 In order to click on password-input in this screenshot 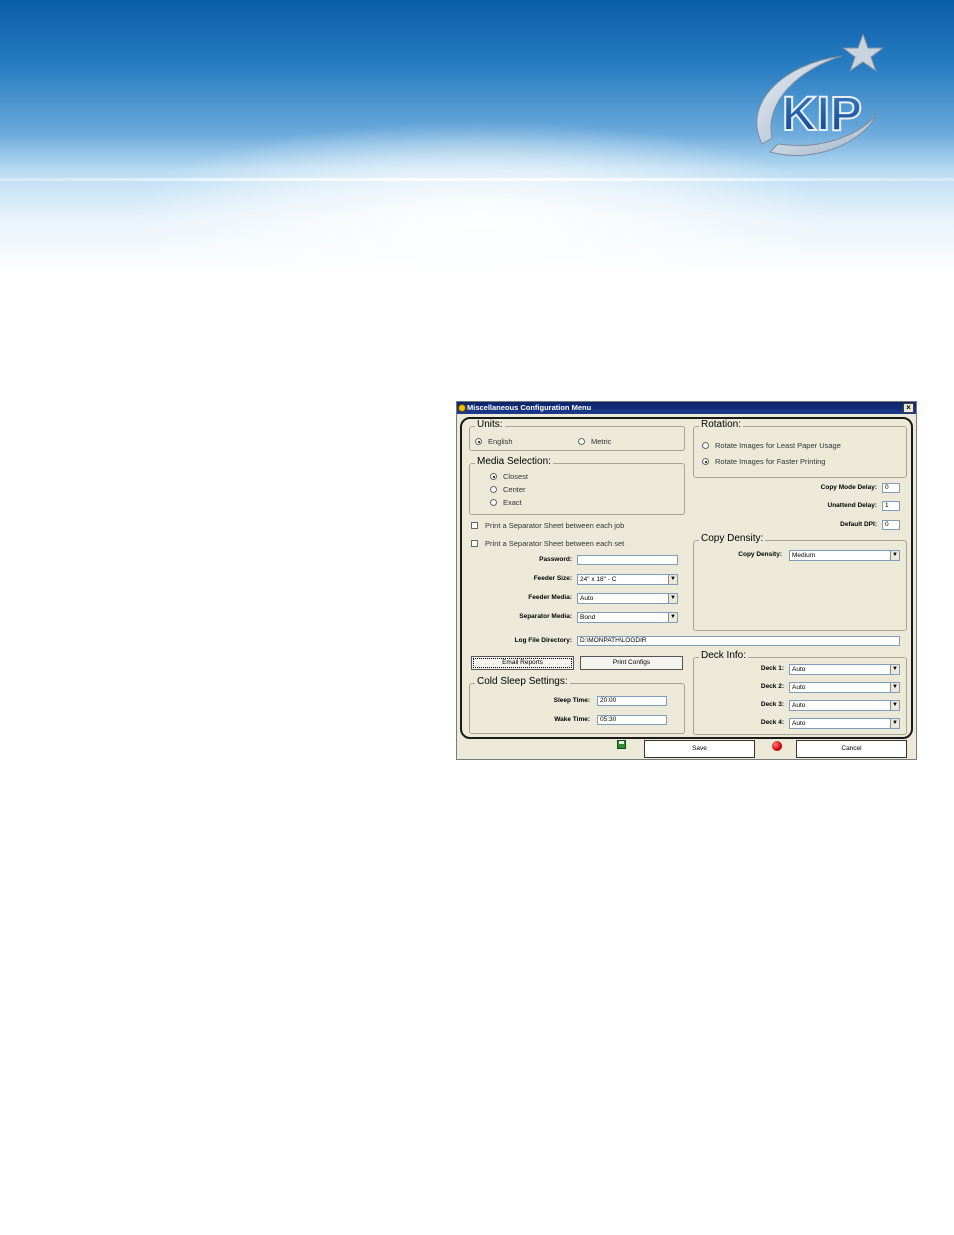, I will do `click(627, 560)`.